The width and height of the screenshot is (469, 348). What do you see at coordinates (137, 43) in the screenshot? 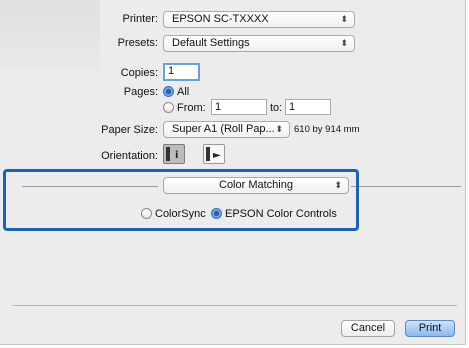
I see `presets-label: Presets:` at bounding box center [137, 43].